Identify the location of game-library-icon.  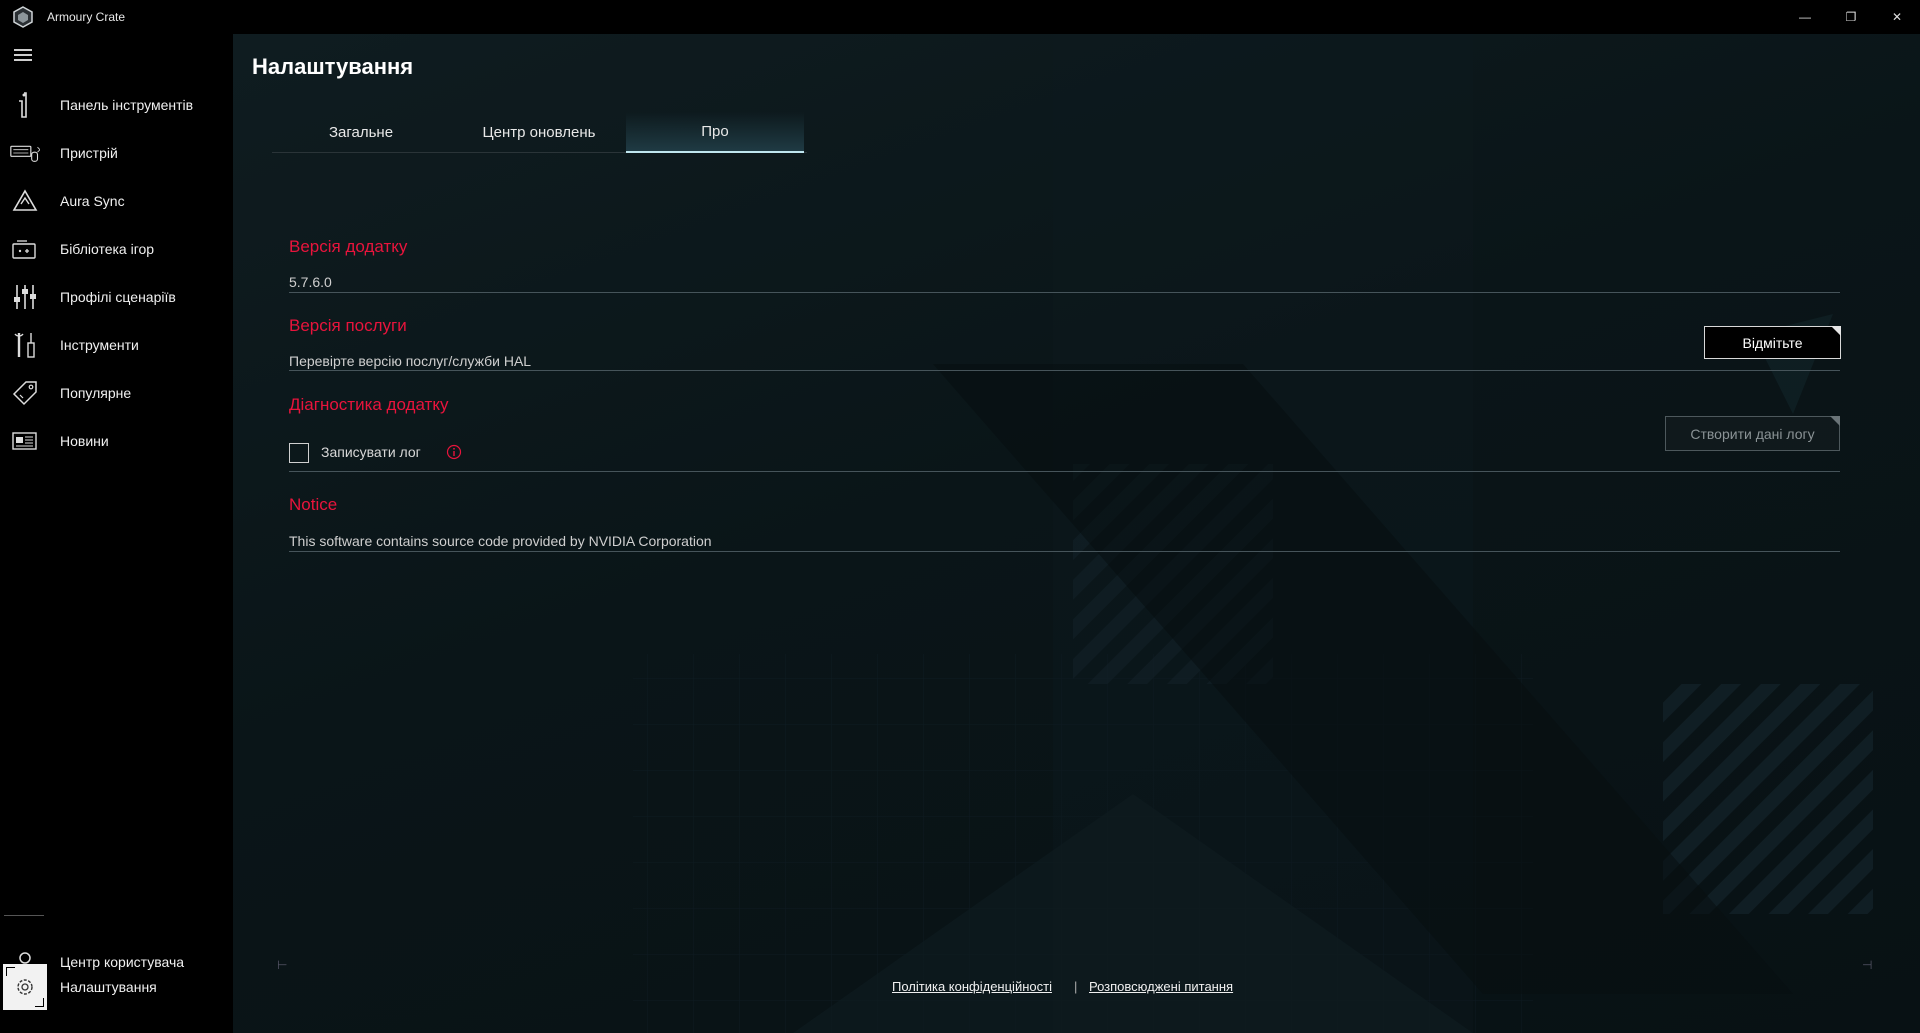
(25, 249).